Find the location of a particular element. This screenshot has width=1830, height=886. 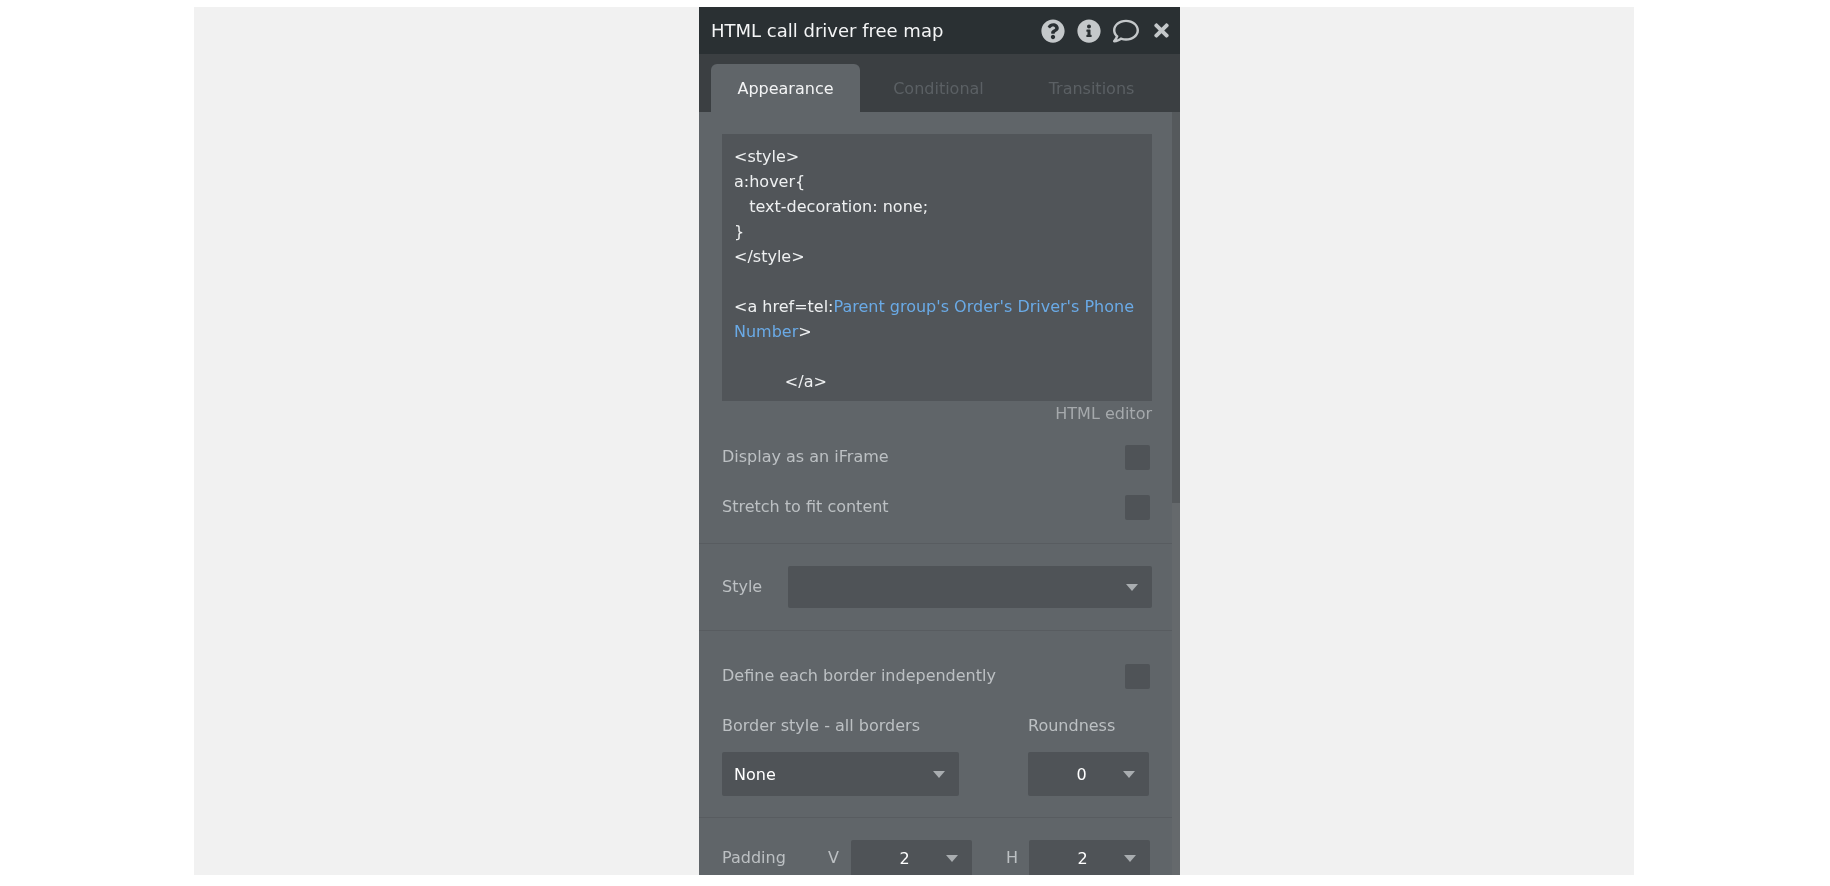

option-label: Define each border independently is located at coordinates (859, 676).